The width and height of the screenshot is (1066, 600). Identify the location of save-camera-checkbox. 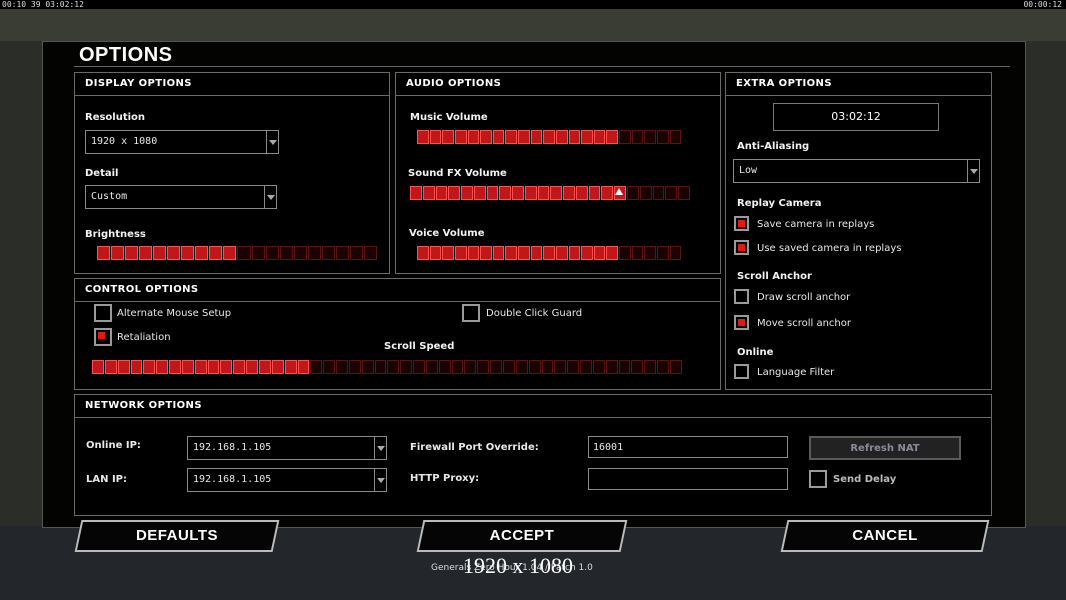
(741, 223).